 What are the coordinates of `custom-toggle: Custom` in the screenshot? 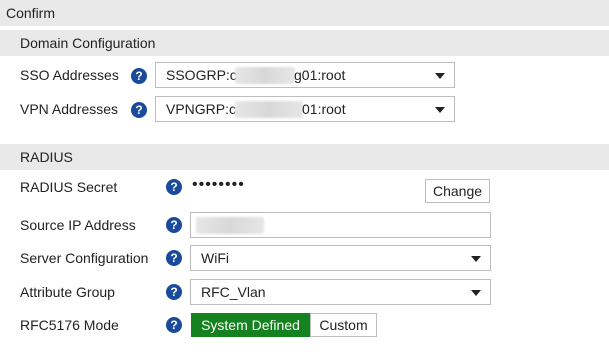 It's located at (343, 325).